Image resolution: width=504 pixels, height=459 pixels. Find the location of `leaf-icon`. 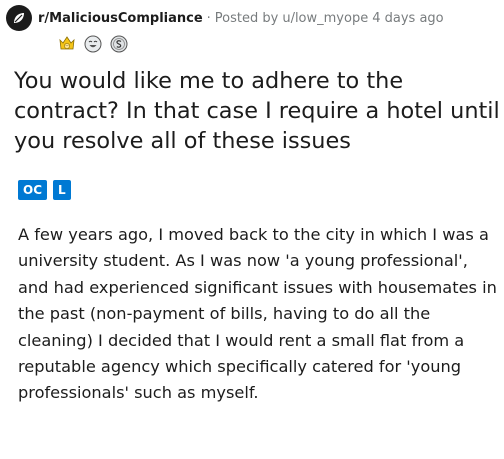

leaf-icon is located at coordinates (19, 18).